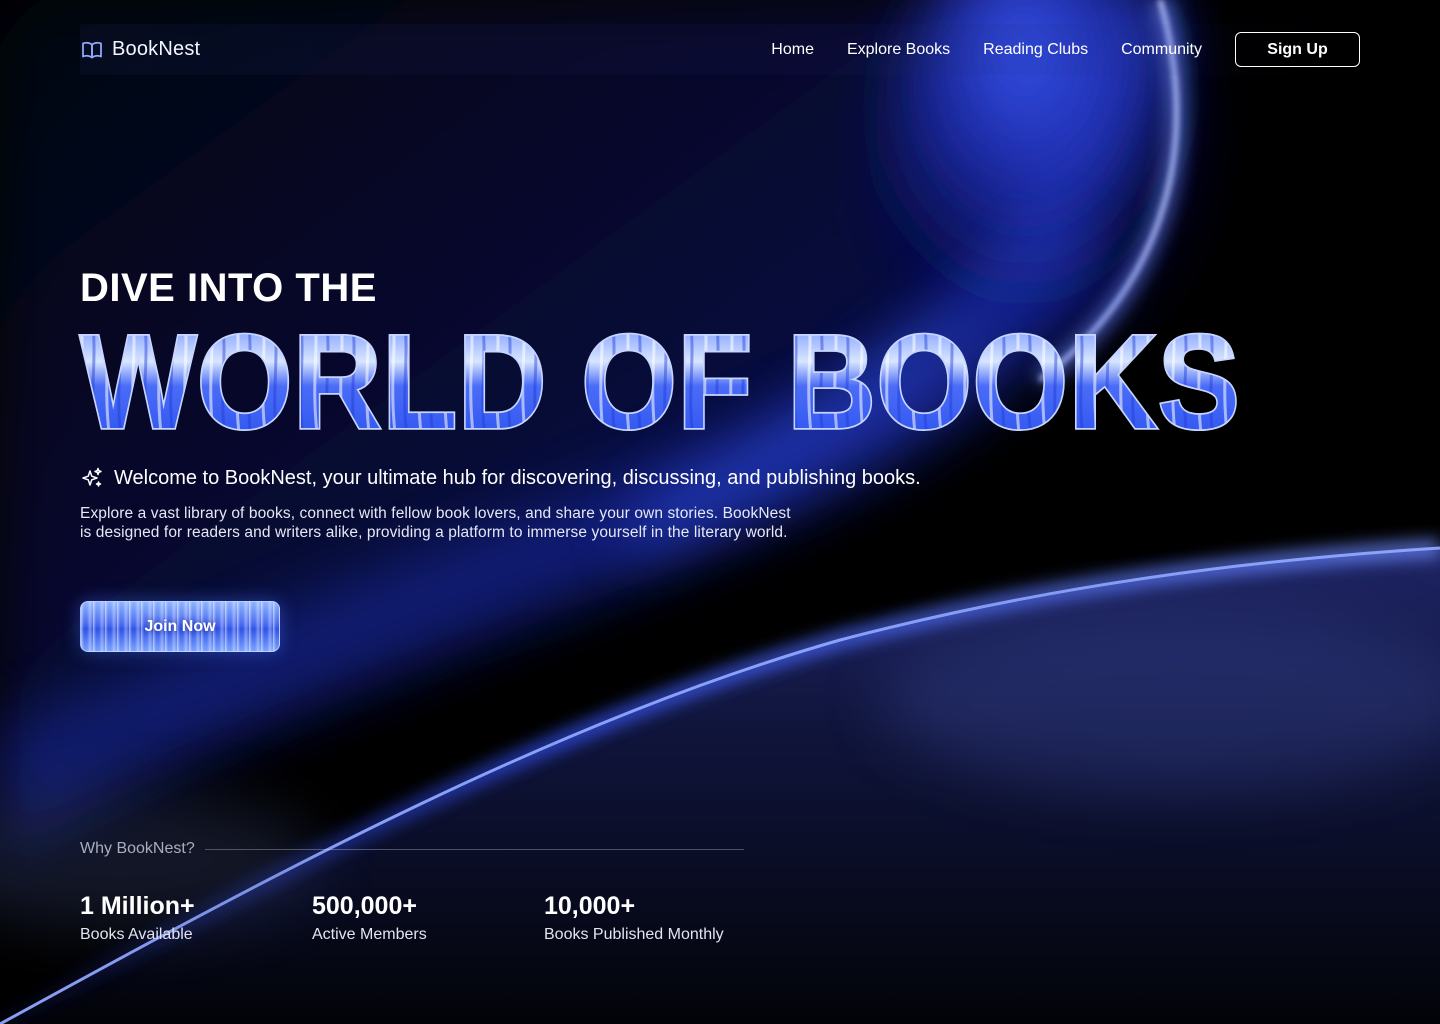 This screenshot has width=1440, height=1024. I want to click on stat-books-available: 1 Million+ Books Available, so click(196, 918).